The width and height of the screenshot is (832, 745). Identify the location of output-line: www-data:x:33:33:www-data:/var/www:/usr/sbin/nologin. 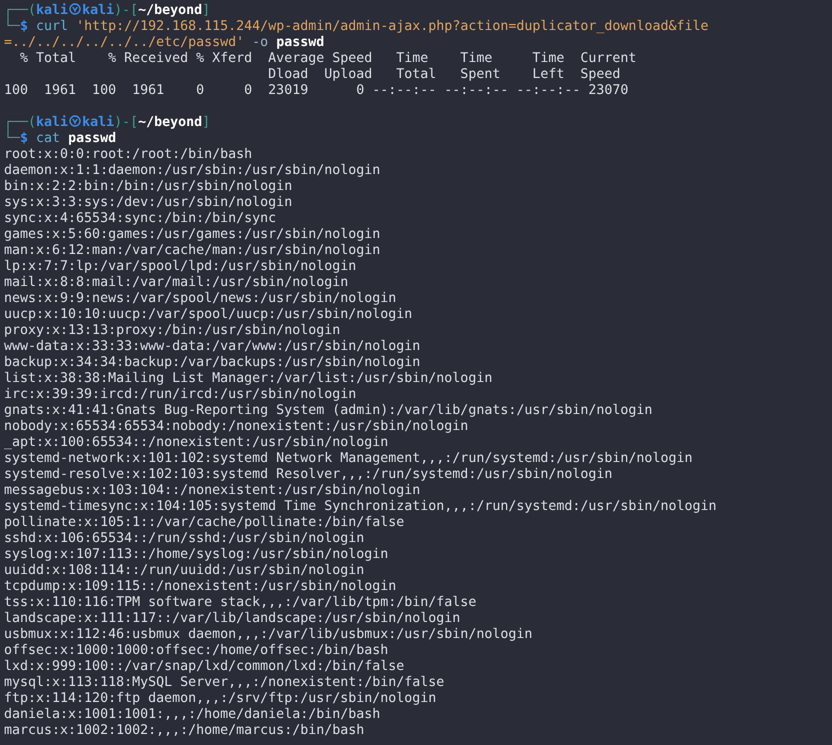
(212, 347).